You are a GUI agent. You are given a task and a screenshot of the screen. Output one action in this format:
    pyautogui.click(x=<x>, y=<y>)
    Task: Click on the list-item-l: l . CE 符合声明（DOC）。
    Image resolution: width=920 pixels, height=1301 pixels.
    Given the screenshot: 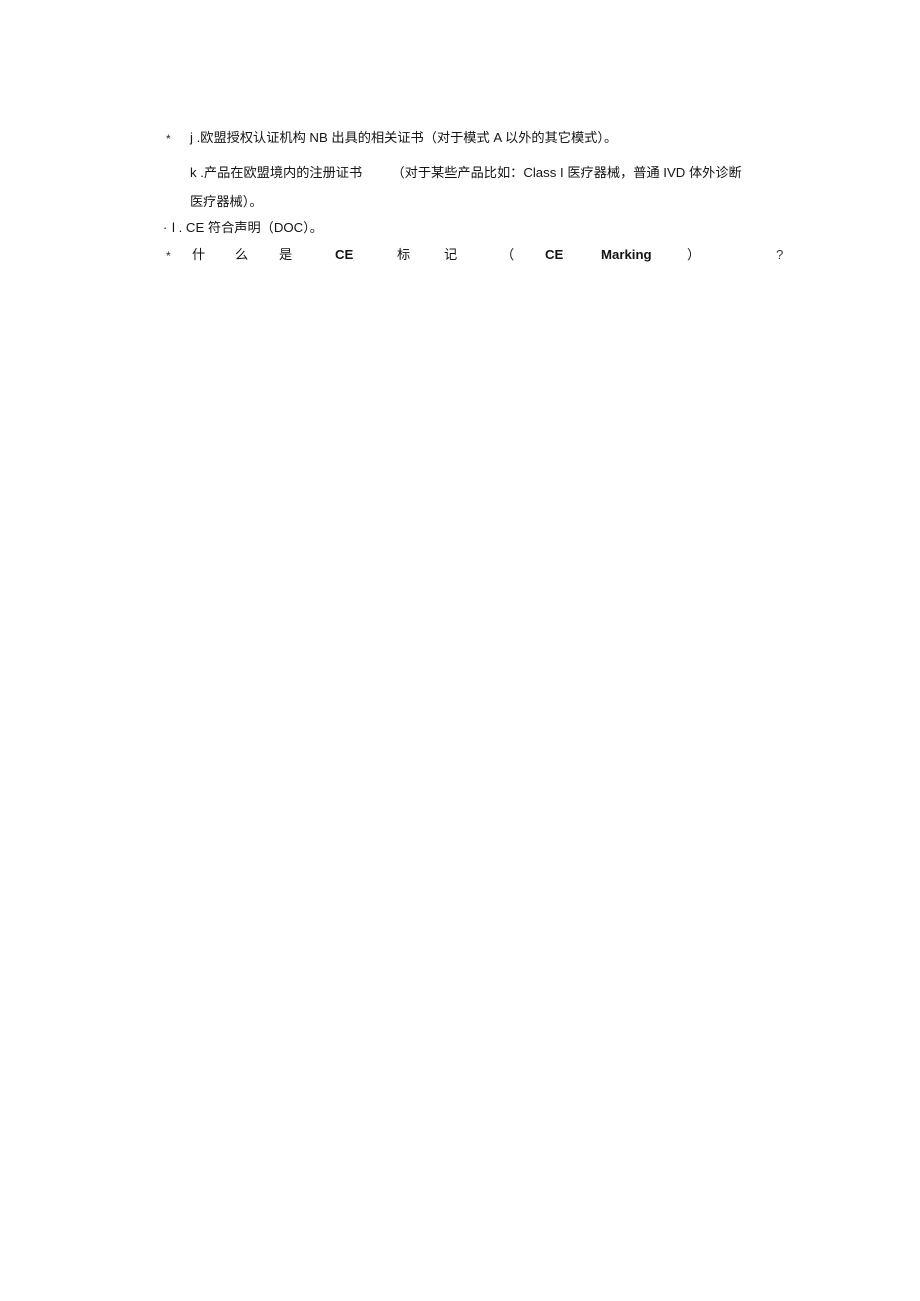 What is the action you would take?
    pyautogui.click(x=247, y=227)
    